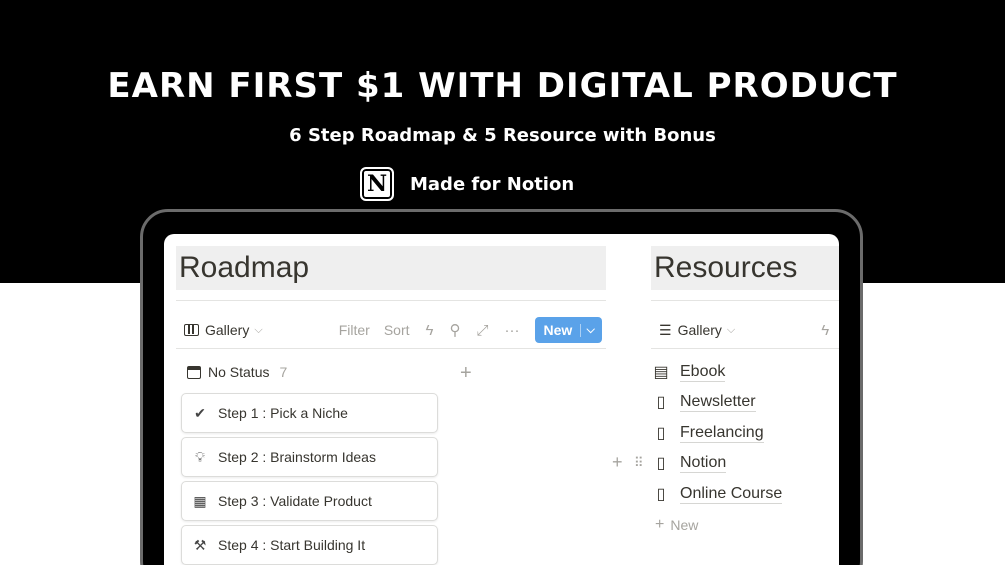 Image resolution: width=1005 pixels, height=565 pixels. I want to click on card-step-1: ✔ Step 1 : Pick a Niche, so click(309, 413).